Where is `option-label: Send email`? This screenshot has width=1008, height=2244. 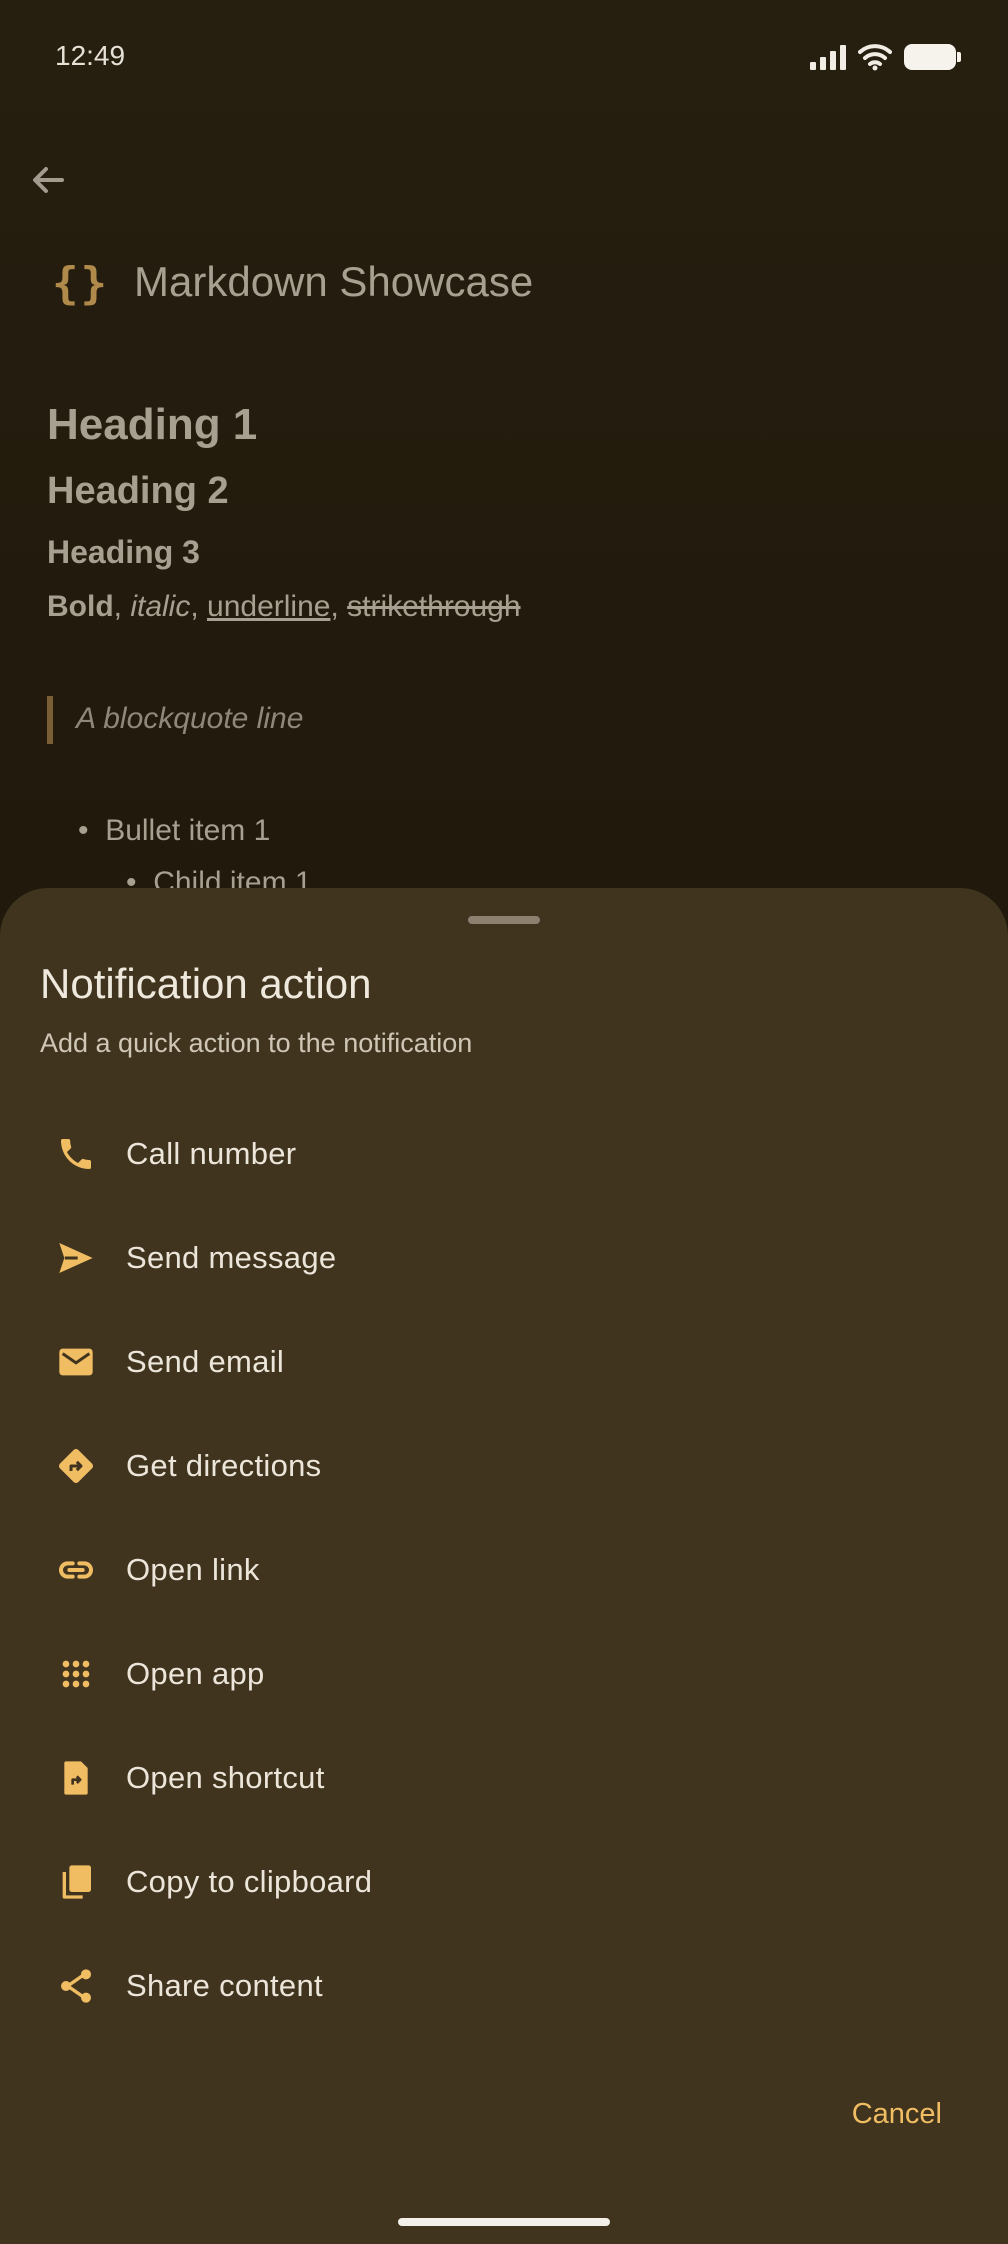
option-label: Send email is located at coordinates (205, 1361).